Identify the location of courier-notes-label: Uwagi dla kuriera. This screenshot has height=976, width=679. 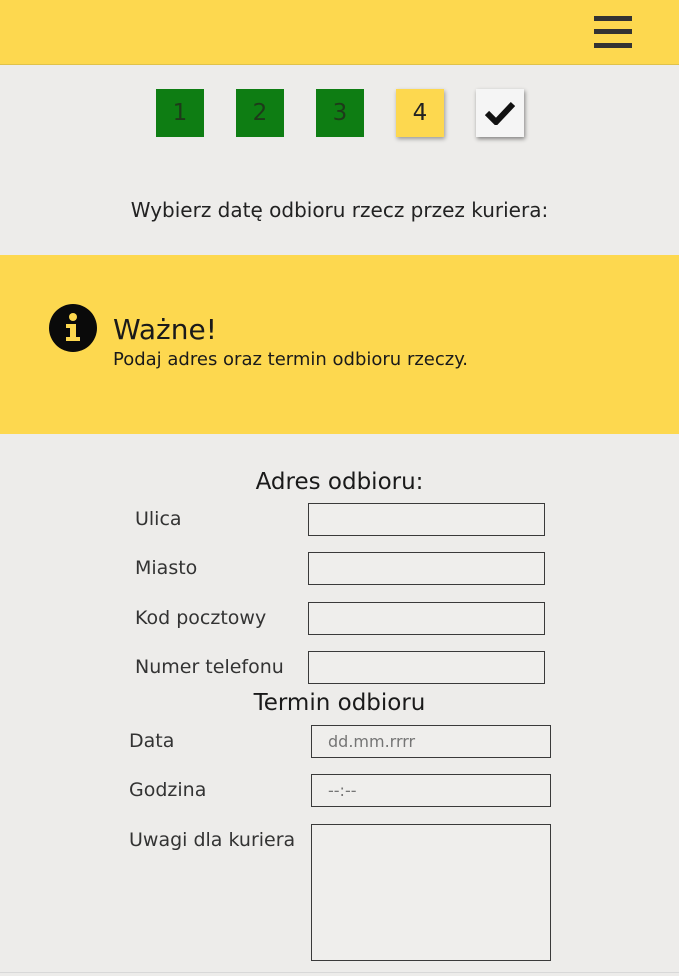
(212, 840).